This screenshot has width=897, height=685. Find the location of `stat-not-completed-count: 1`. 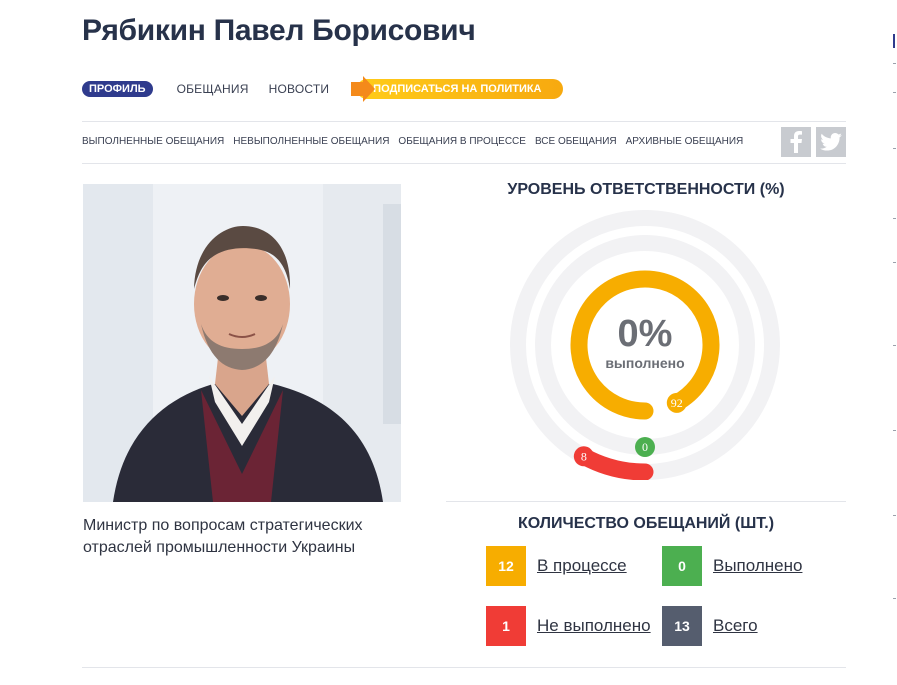

stat-not-completed-count: 1 is located at coordinates (506, 626).